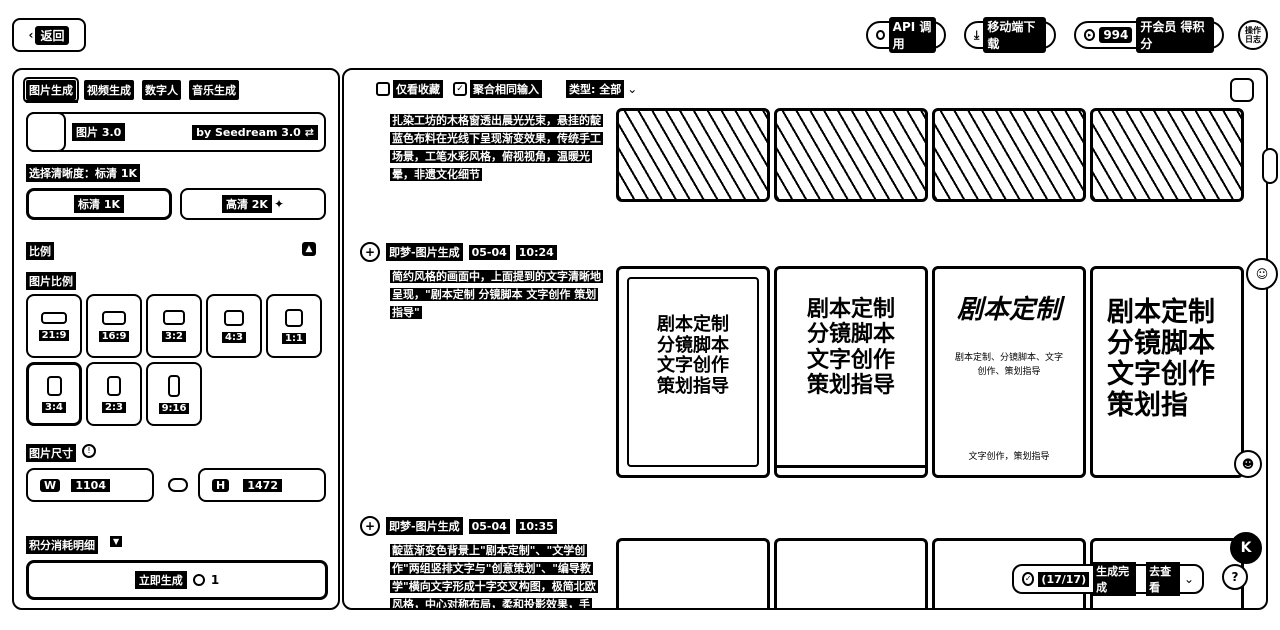  Describe the element at coordinates (114, 336) in the screenshot. I see `ratio-label: 16:9` at that location.